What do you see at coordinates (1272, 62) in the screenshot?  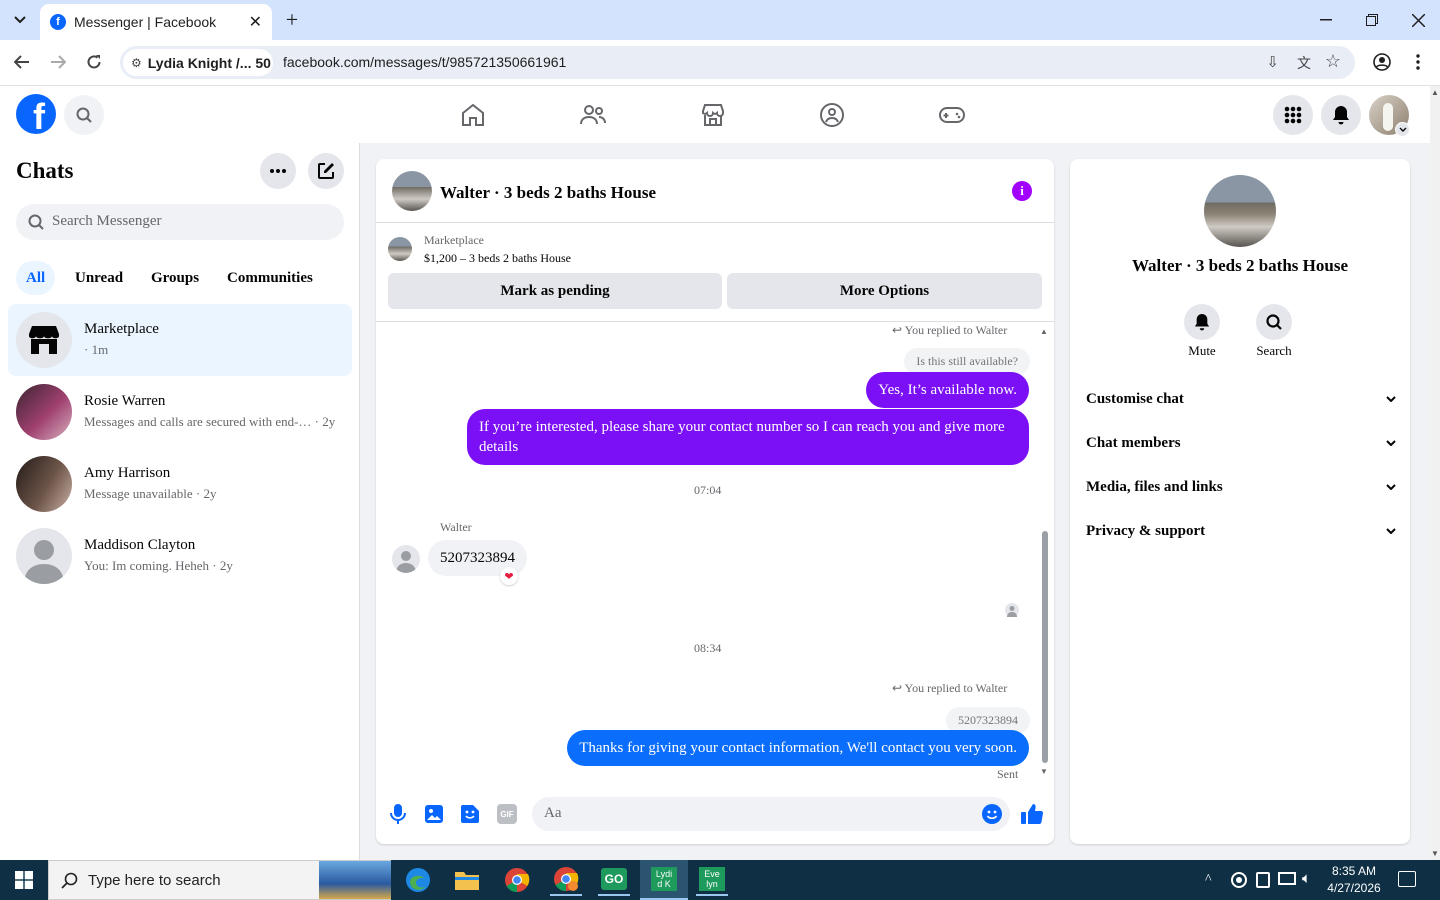 I see `install-app-icon: ⇩` at bounding box center [1272, 62].